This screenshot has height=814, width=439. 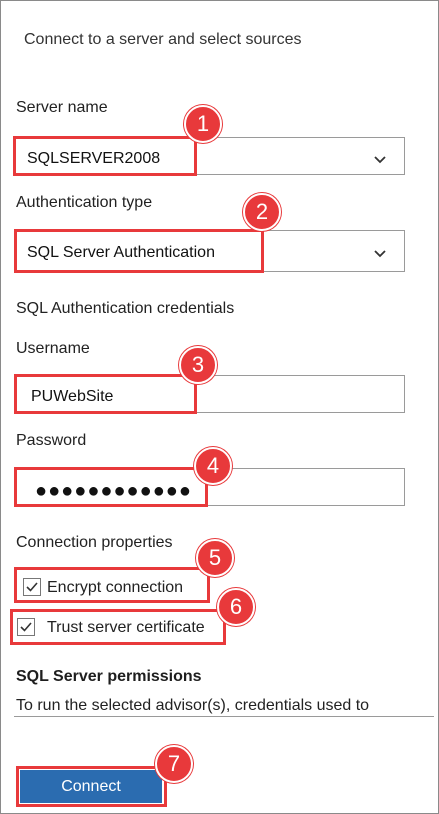 What do you see at coordinates (213, 466) in the screenshot?
I see `callout-badge-4: 4` at bounding box center [213, 466].